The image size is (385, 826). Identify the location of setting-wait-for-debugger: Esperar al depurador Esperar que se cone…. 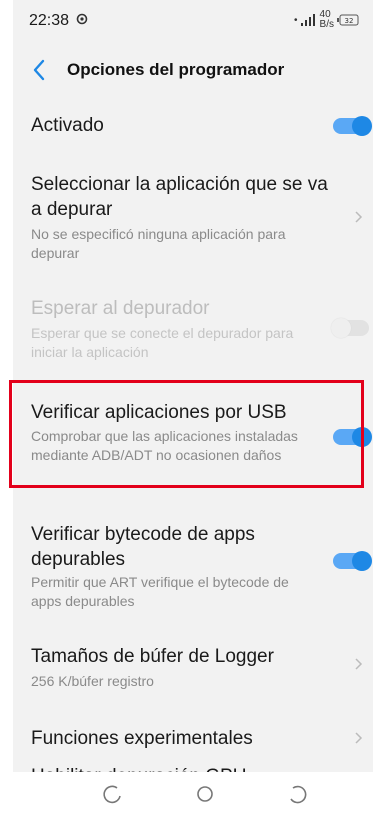
(193, 327).